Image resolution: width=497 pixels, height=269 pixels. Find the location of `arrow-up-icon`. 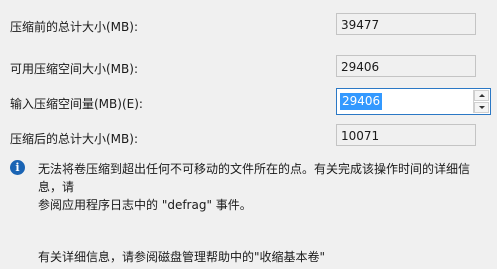

arrow-up-icon is located at coordinates (482, 95).